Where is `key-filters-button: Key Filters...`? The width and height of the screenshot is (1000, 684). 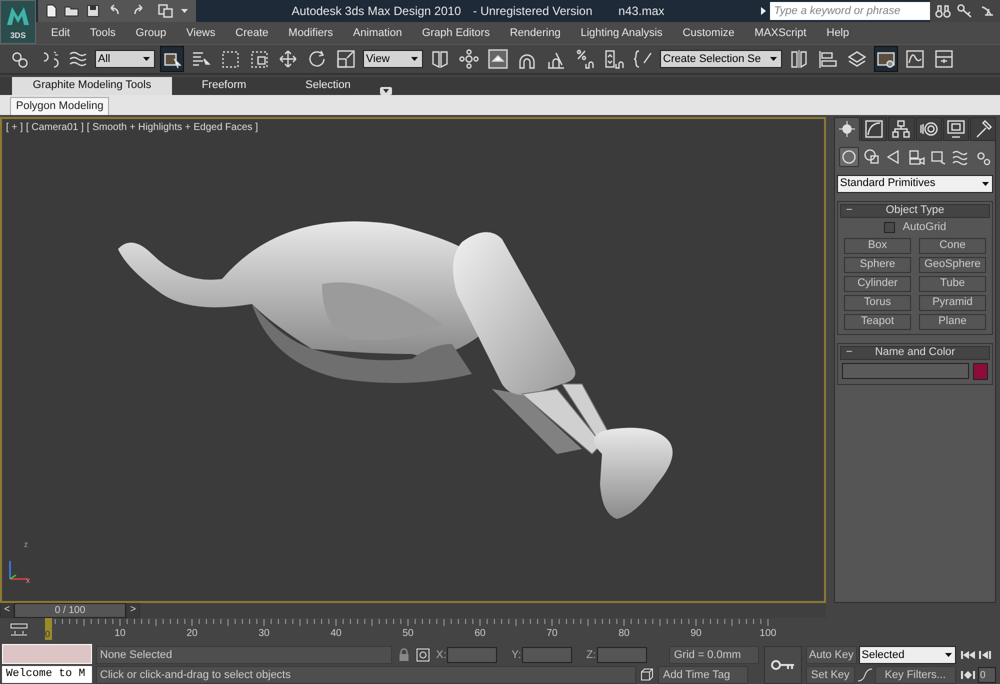
key-filters-button: Key Filters... is located at coordinates (915, 675).